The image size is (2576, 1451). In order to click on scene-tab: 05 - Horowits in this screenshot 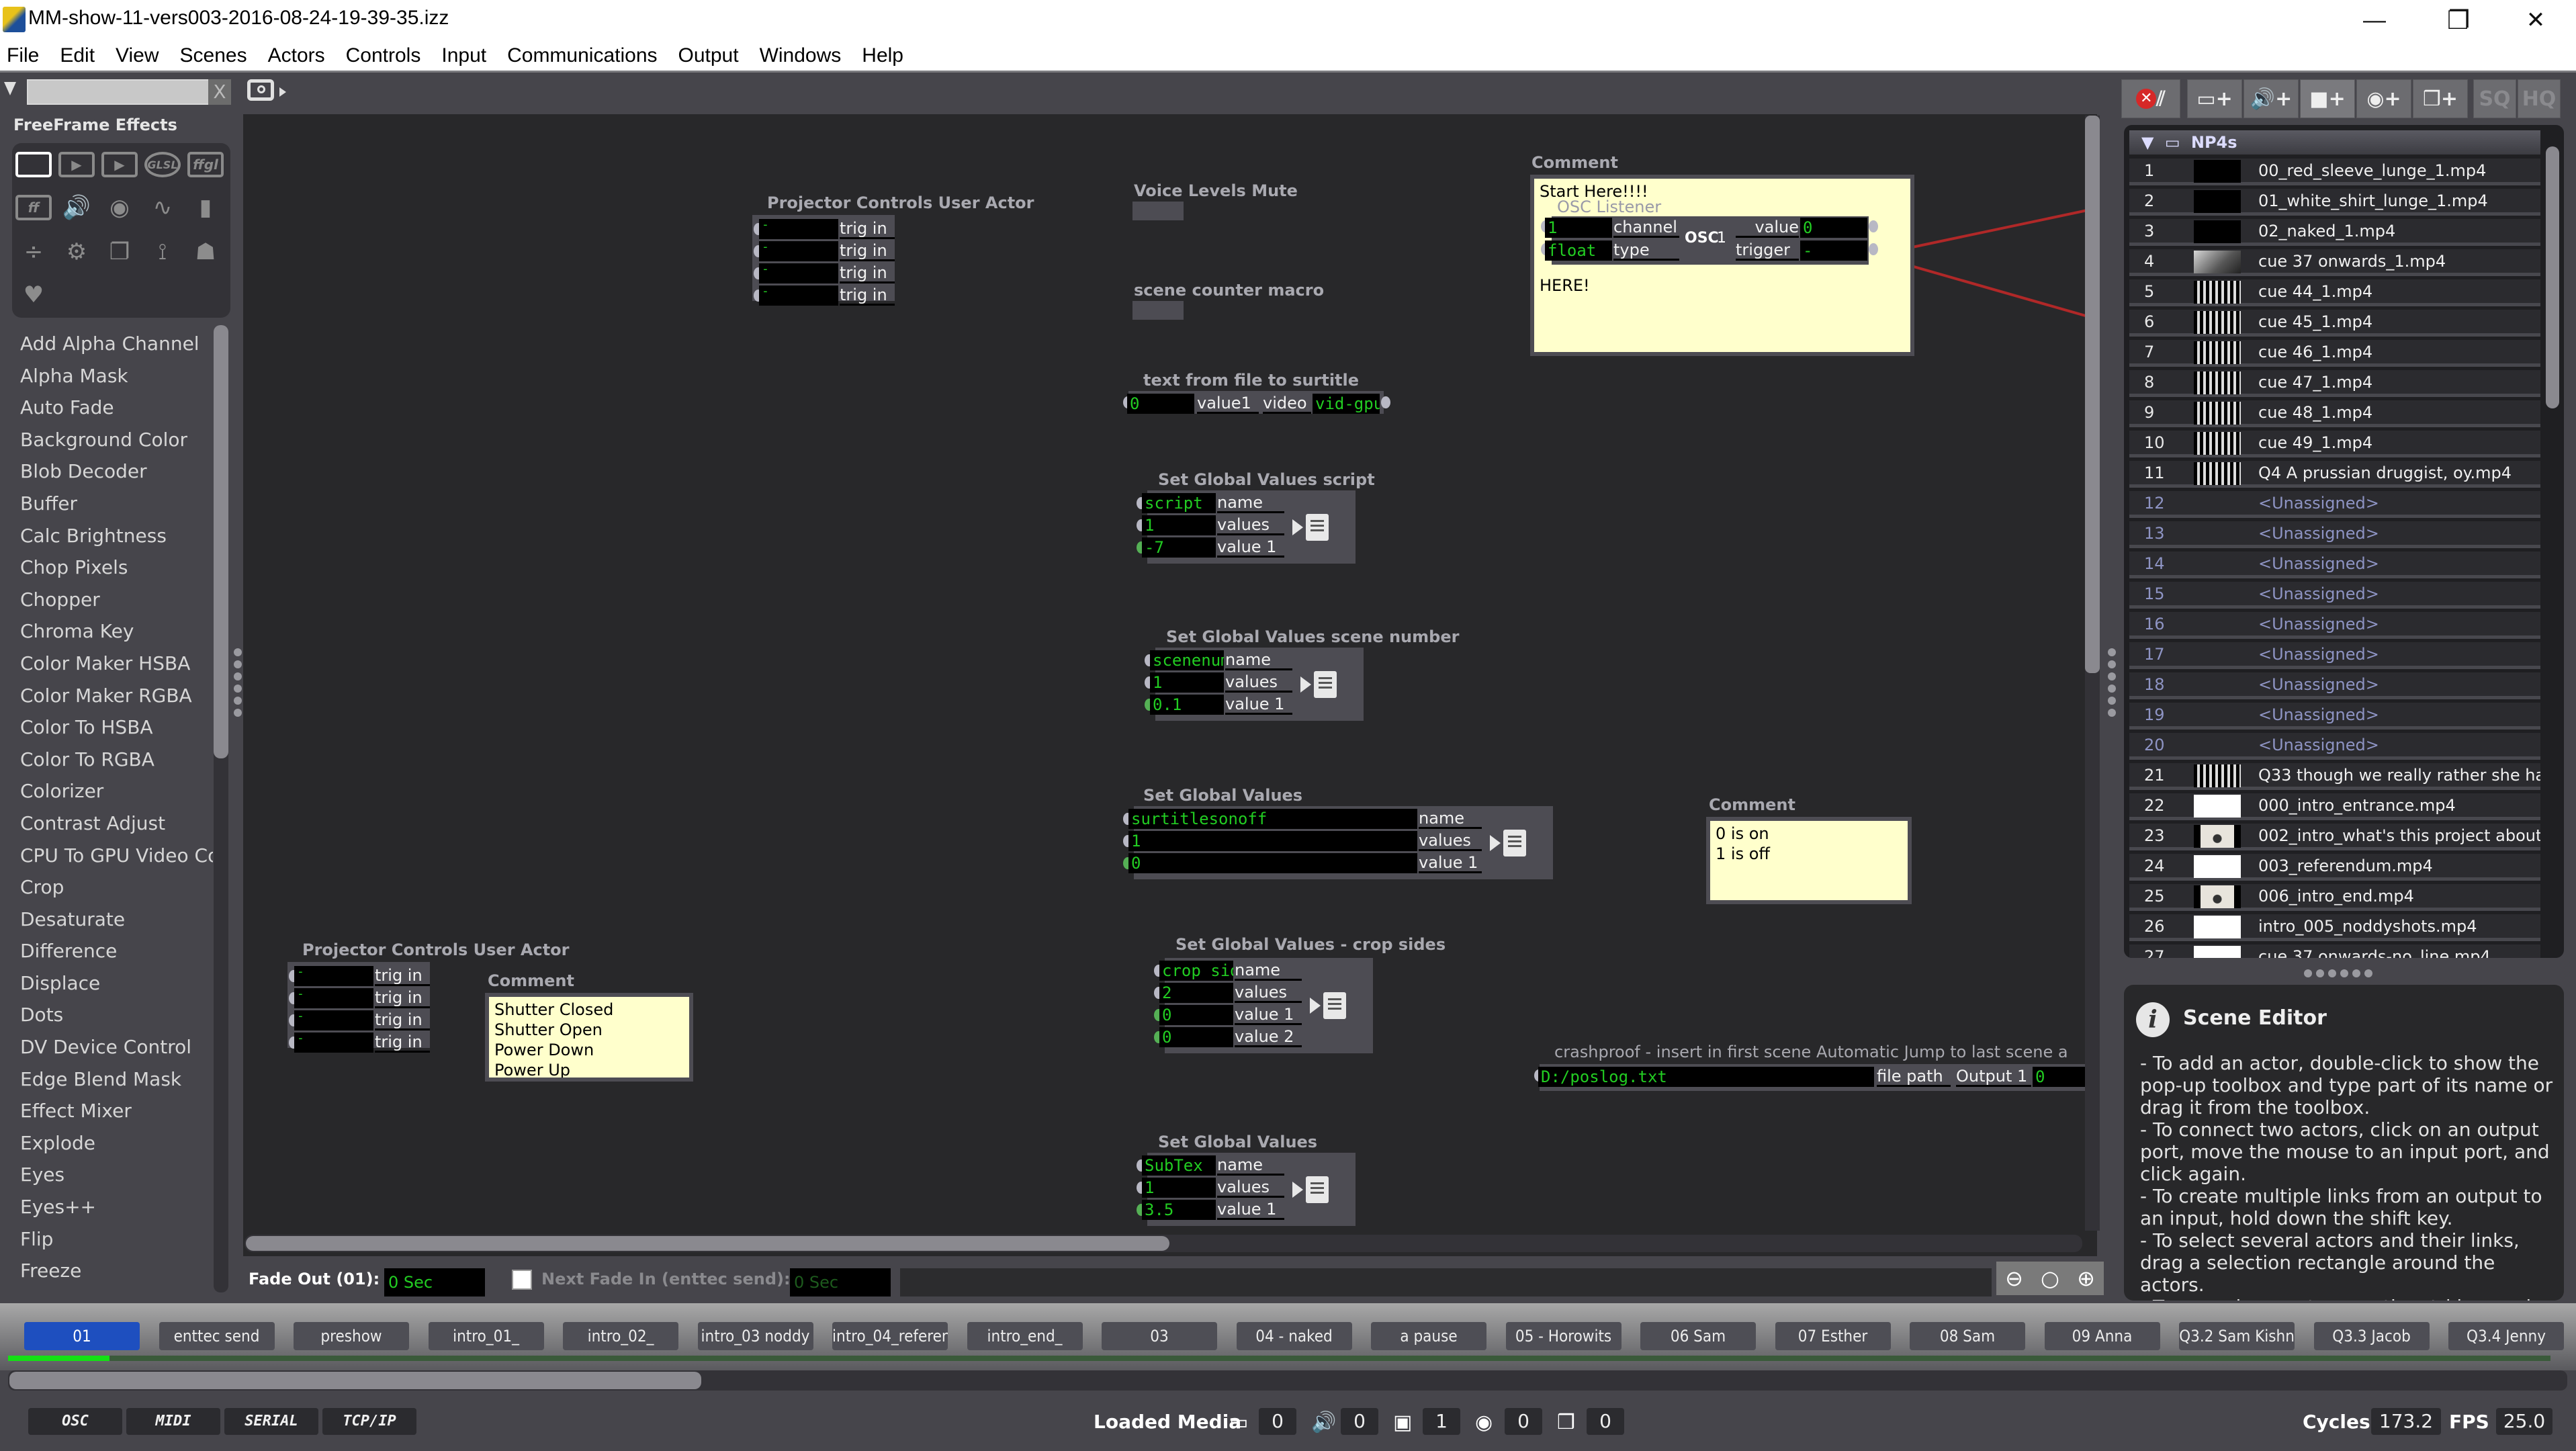, I will do `click(1563, 1336)`.